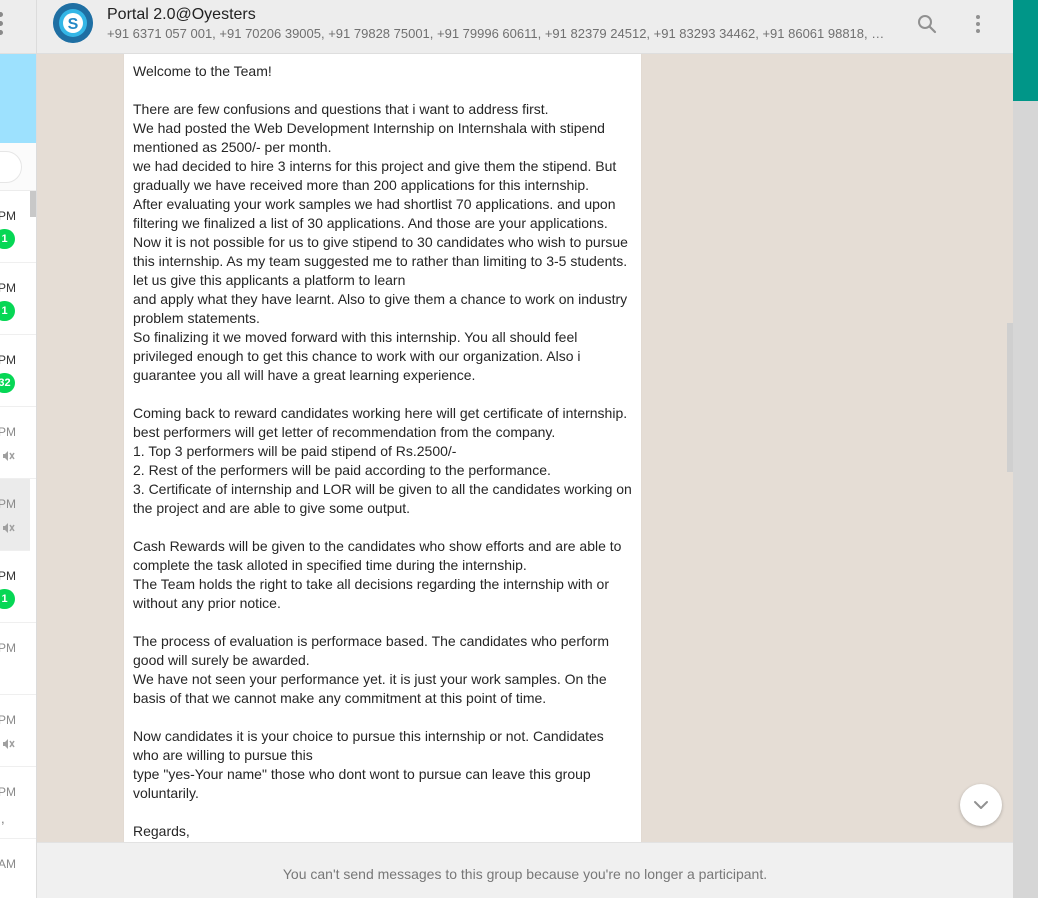  I want to click on sidebar-search, so click(18, 167).